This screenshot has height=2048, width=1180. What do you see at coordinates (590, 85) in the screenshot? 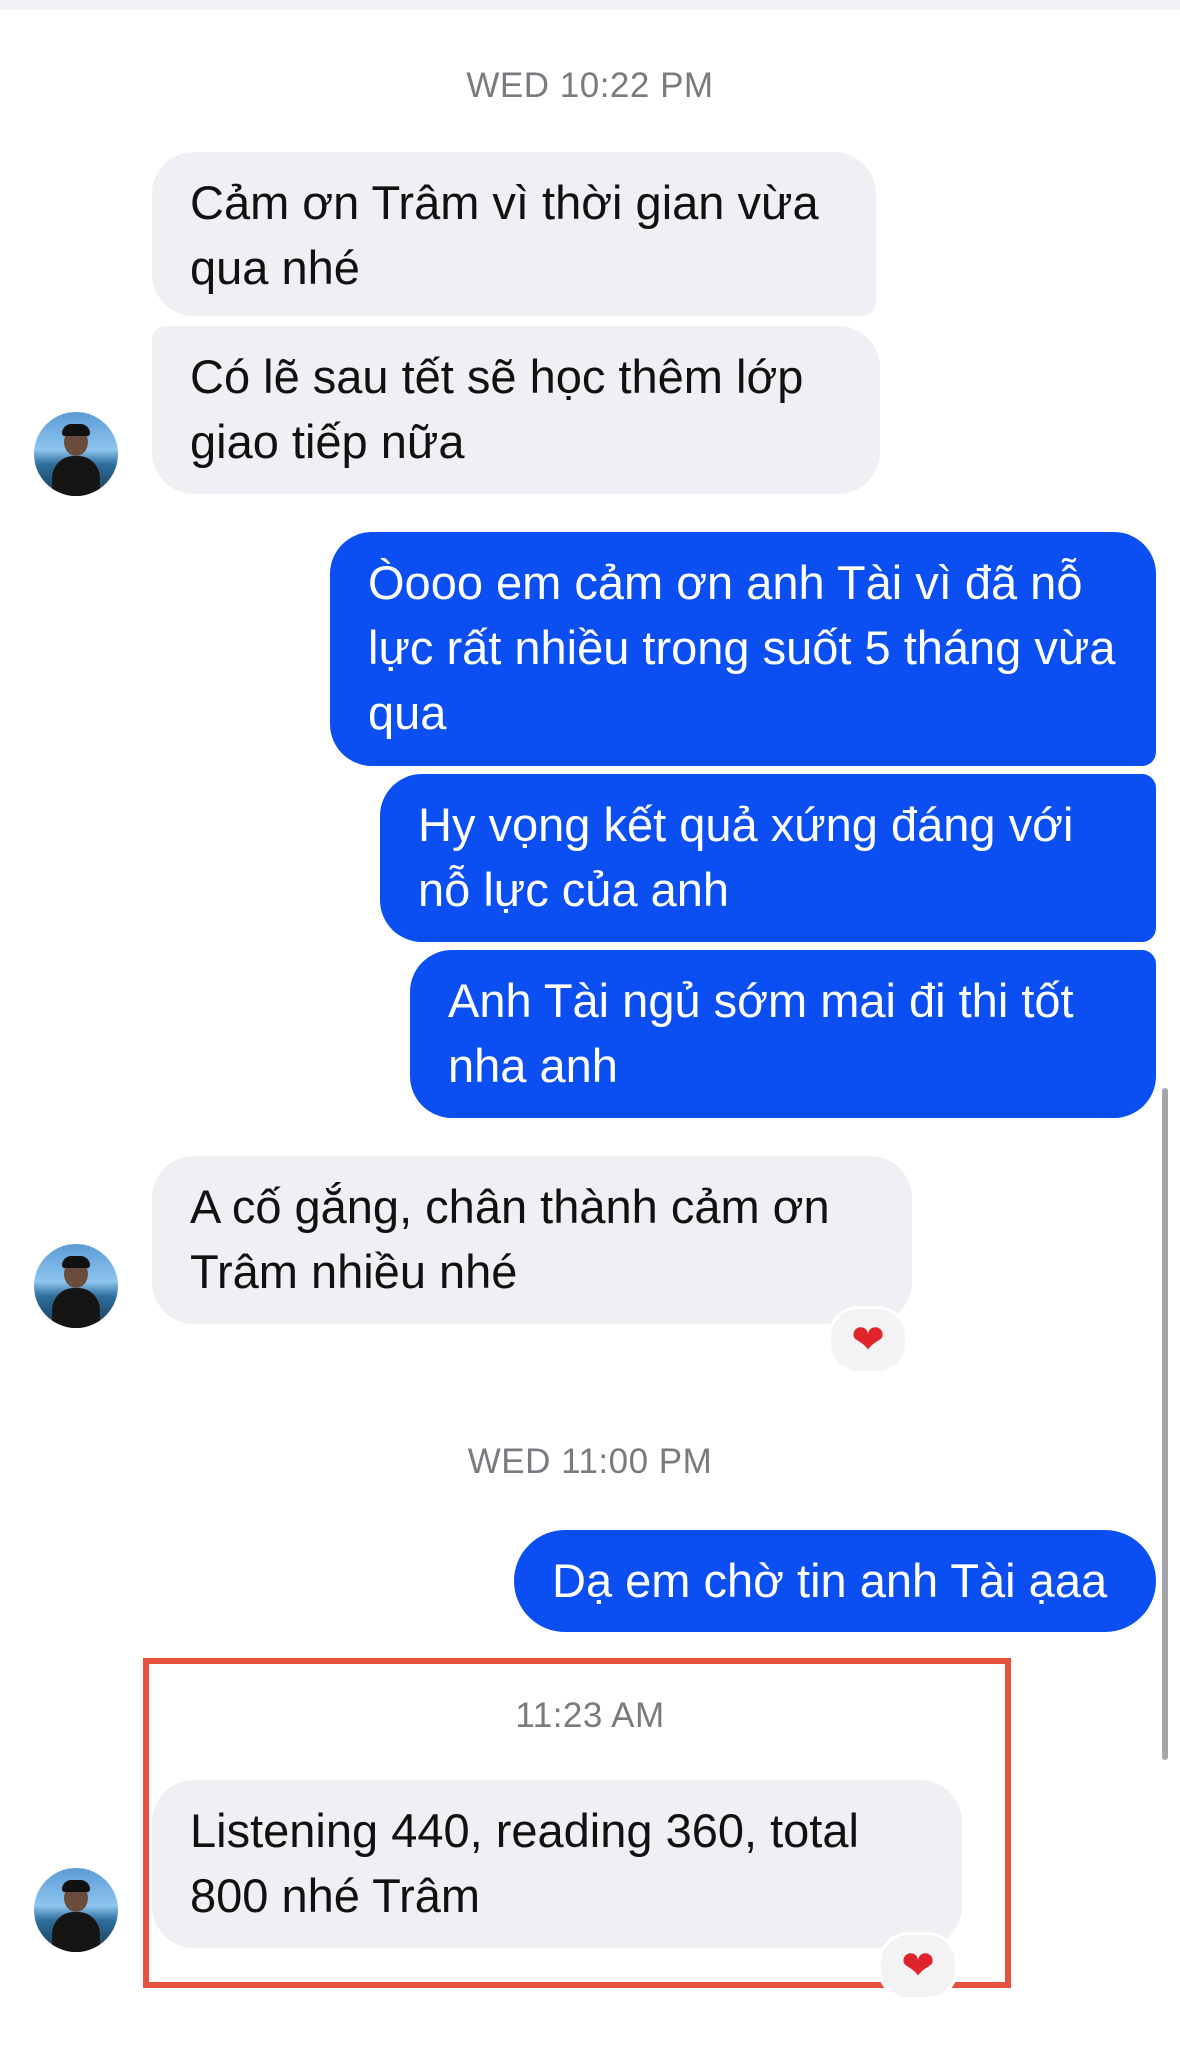
I see `timestamp: WED 10:22 PM` at bounding box center [590, 85].